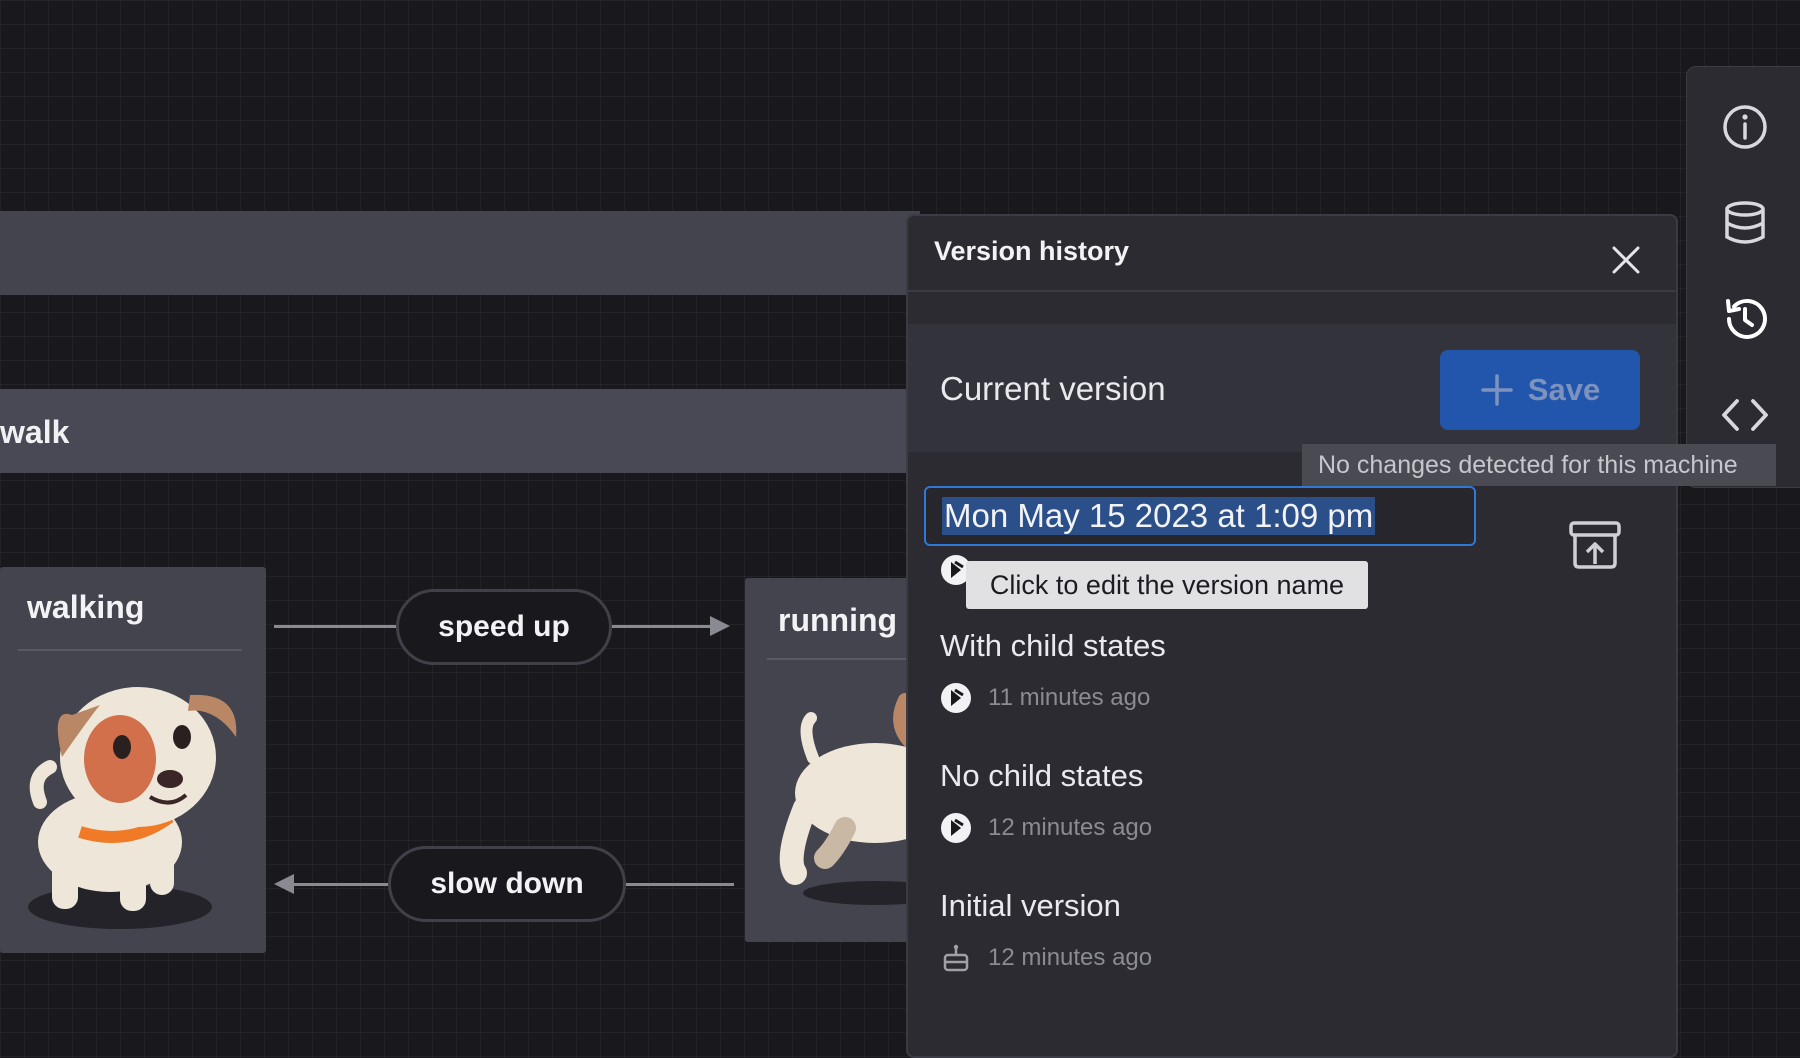 This screenshot has width=1800, height=1058. Describe the element at coordinates (838, 620) in the screenshot. I see `state-title-running: running` at that location.